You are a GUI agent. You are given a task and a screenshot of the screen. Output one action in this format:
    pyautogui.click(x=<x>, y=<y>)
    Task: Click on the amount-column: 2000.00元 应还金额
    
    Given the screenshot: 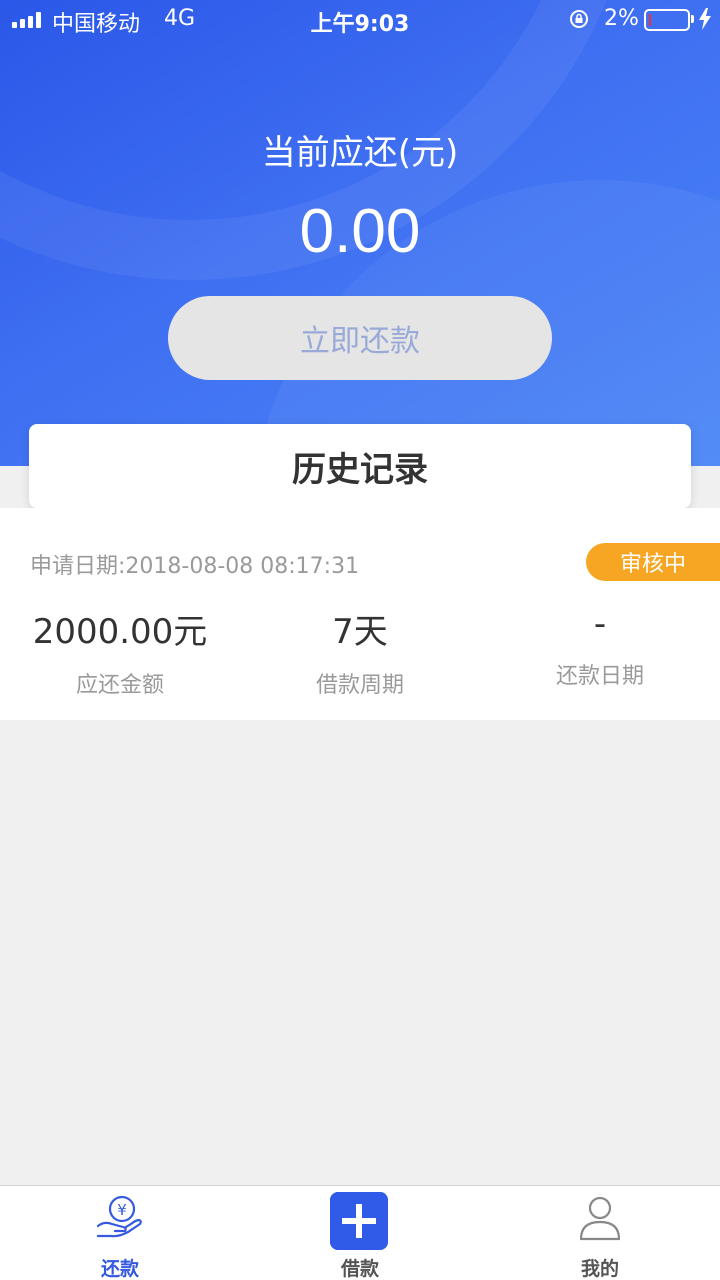 What is the action you would take?
    pyautogui.click(x=120, y=651)
    